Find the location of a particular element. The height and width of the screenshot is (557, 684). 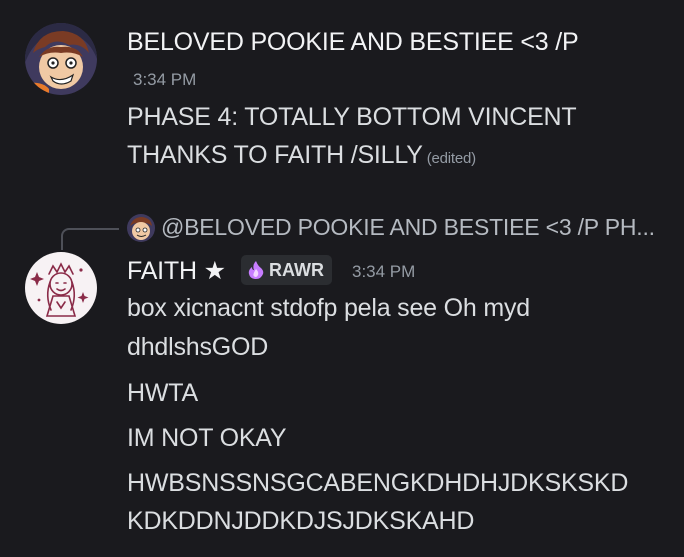

star-badge-icon: ★ is located at coordinates (214, 271).